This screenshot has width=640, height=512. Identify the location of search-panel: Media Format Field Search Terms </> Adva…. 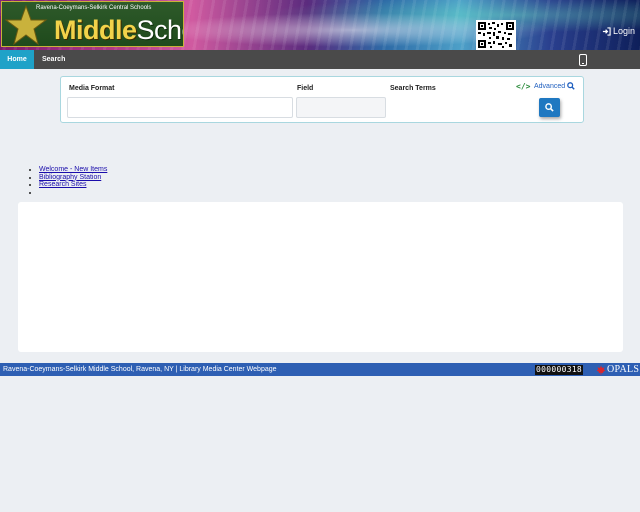
(322, 99).